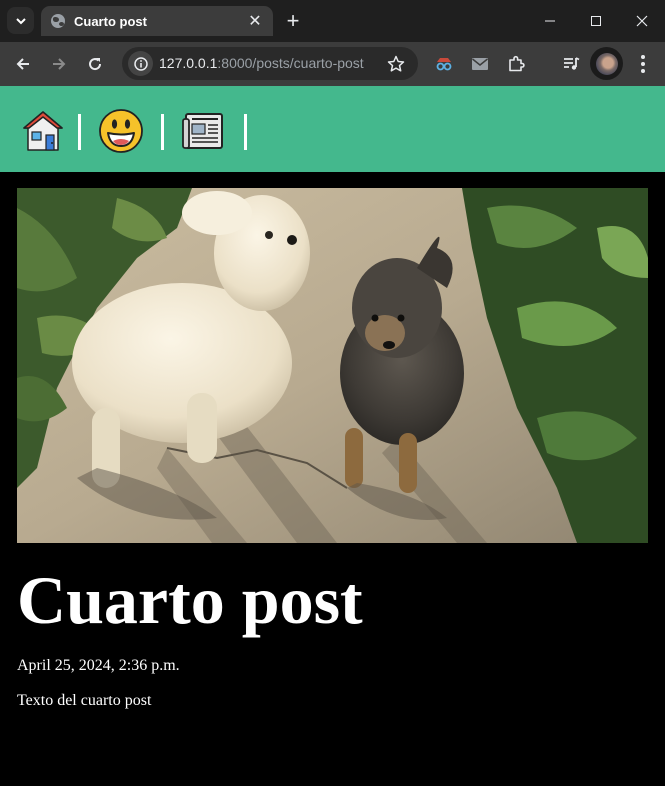 The width and height of the screenshot is (665, 786). I want to click on chevron-down-icon, so click(20, 20).